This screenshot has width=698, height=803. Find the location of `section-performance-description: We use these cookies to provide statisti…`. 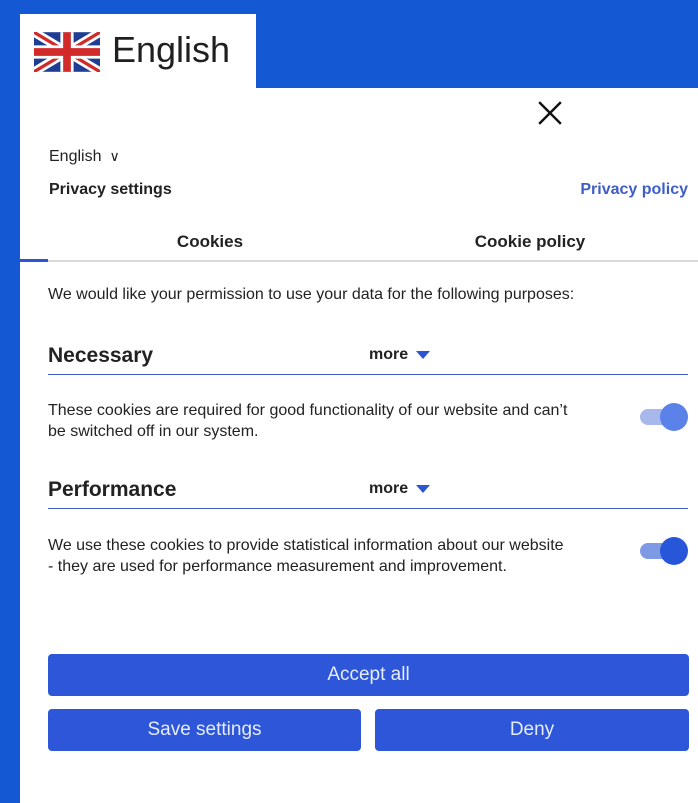

section-performance-description: We use these cookies to provide statisti… is located at coordinates (306, 556).